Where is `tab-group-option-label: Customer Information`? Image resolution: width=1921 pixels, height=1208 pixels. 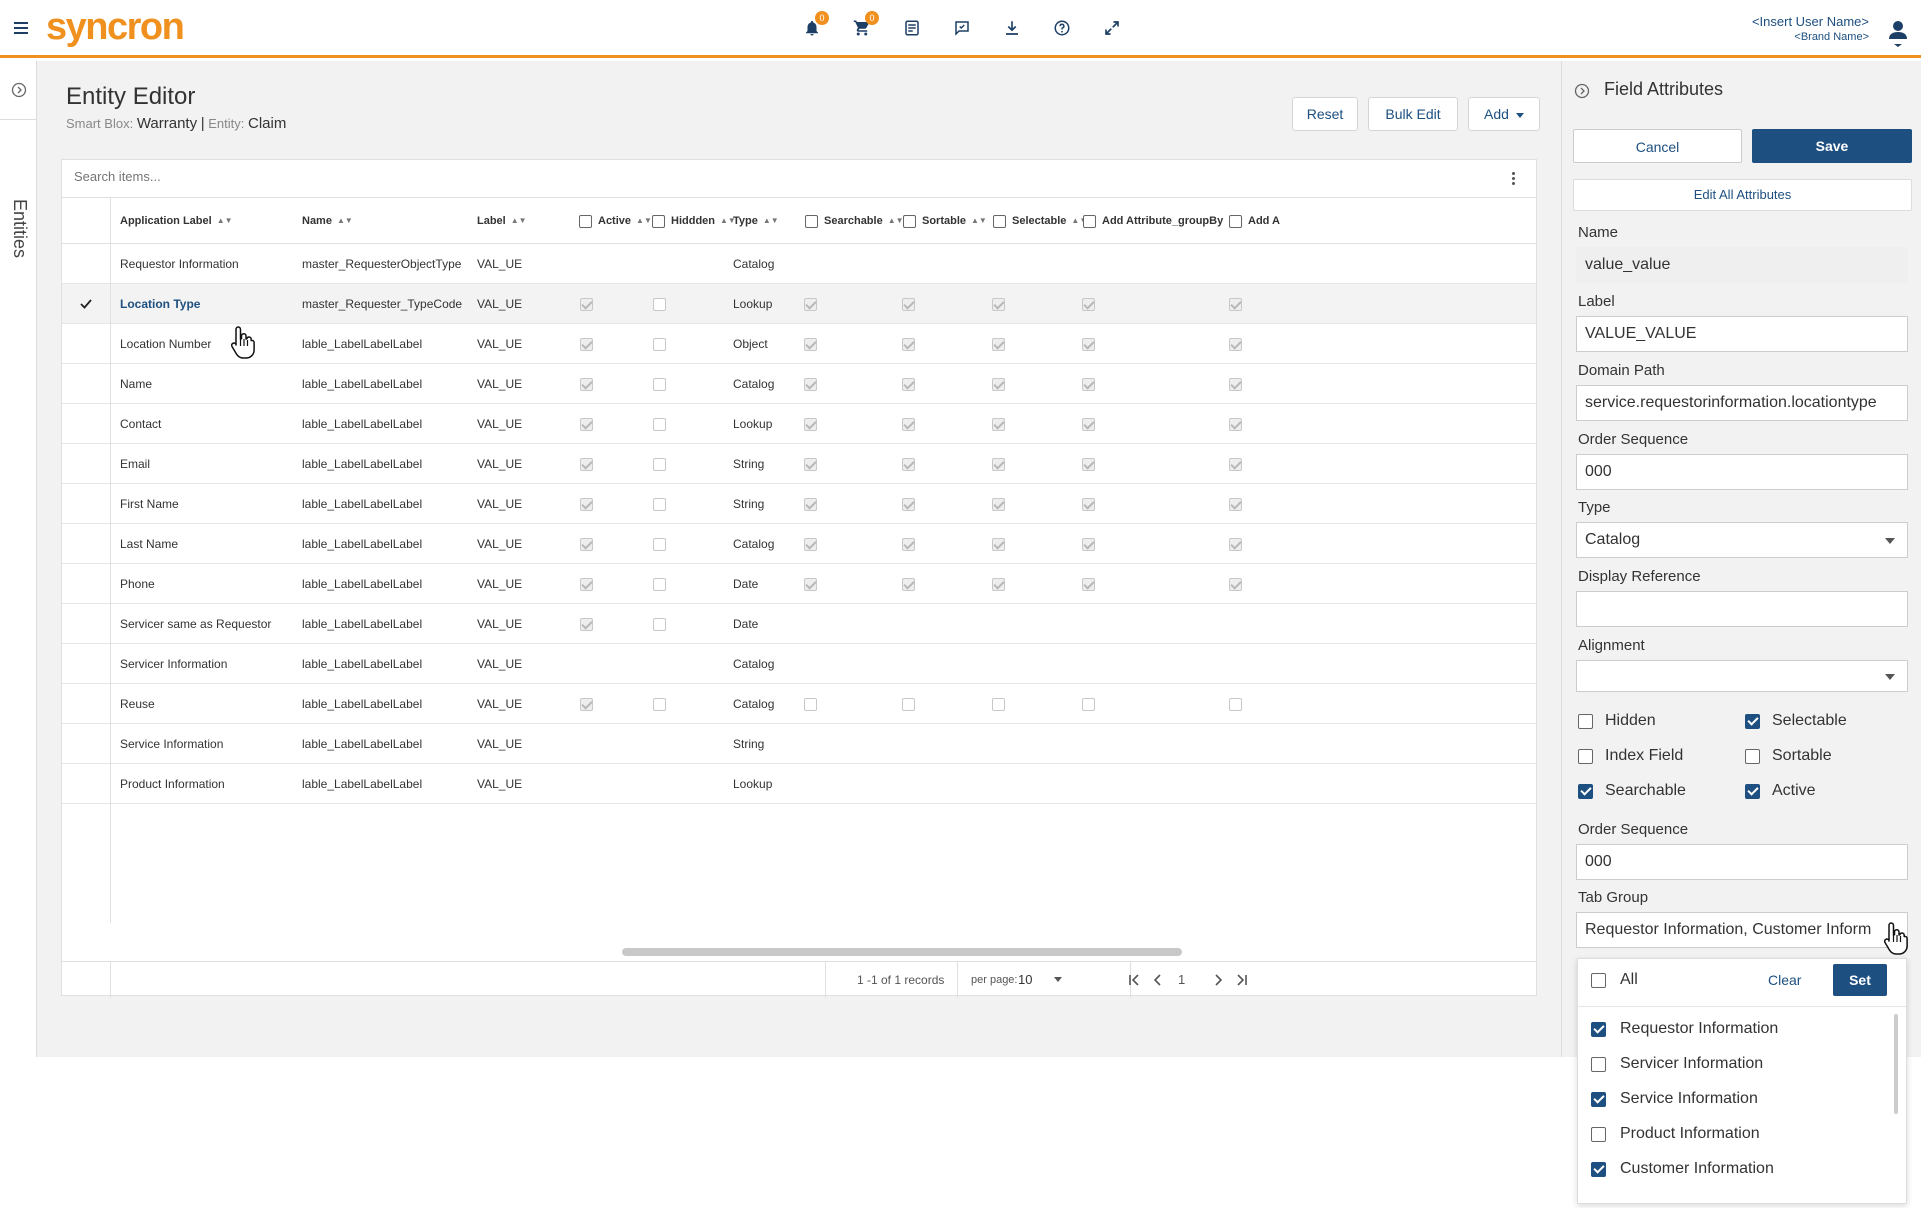
tab-group-option-label: Customer Information is located at coordinates (1697, 1169).